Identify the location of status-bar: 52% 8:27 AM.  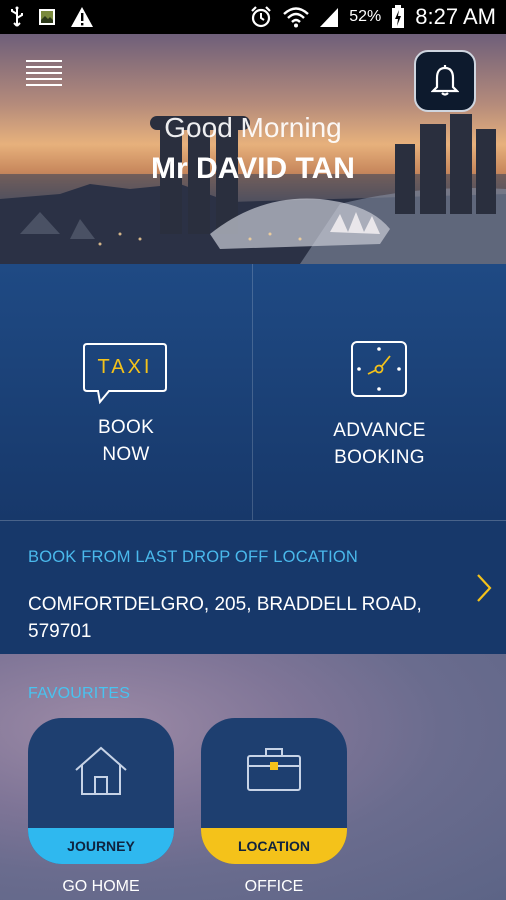
(253, 17).